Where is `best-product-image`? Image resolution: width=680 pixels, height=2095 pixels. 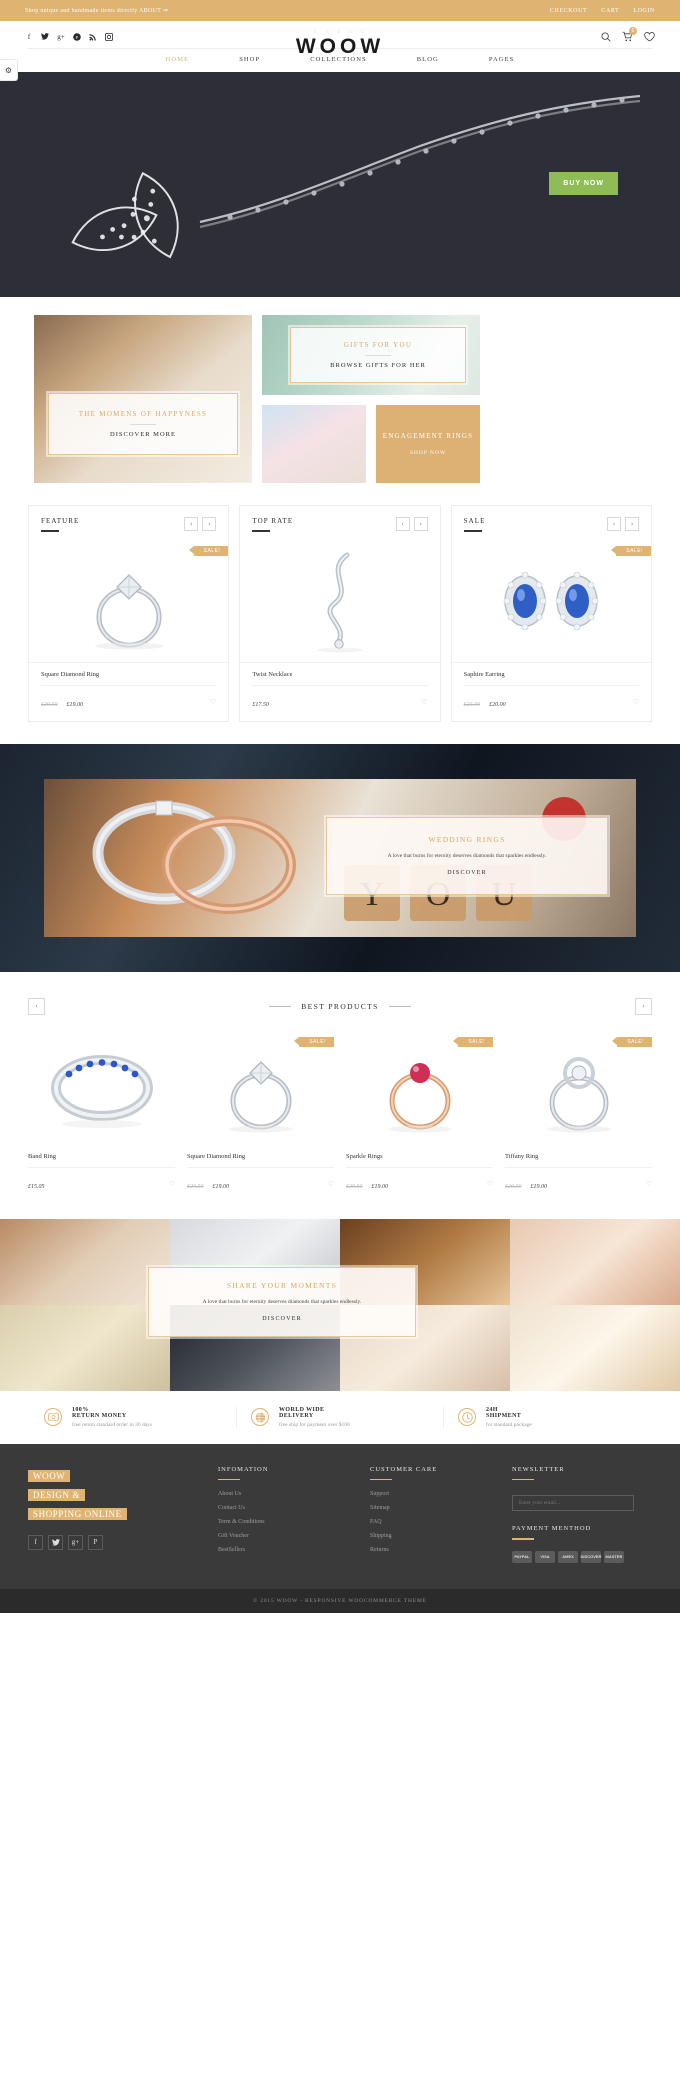 best-product-image is located at coordinates (101, 1087).